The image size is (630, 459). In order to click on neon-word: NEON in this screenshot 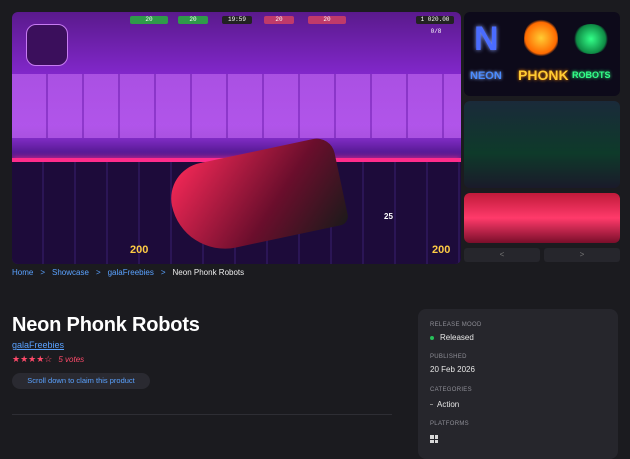, I will do `click(486, 76)`.